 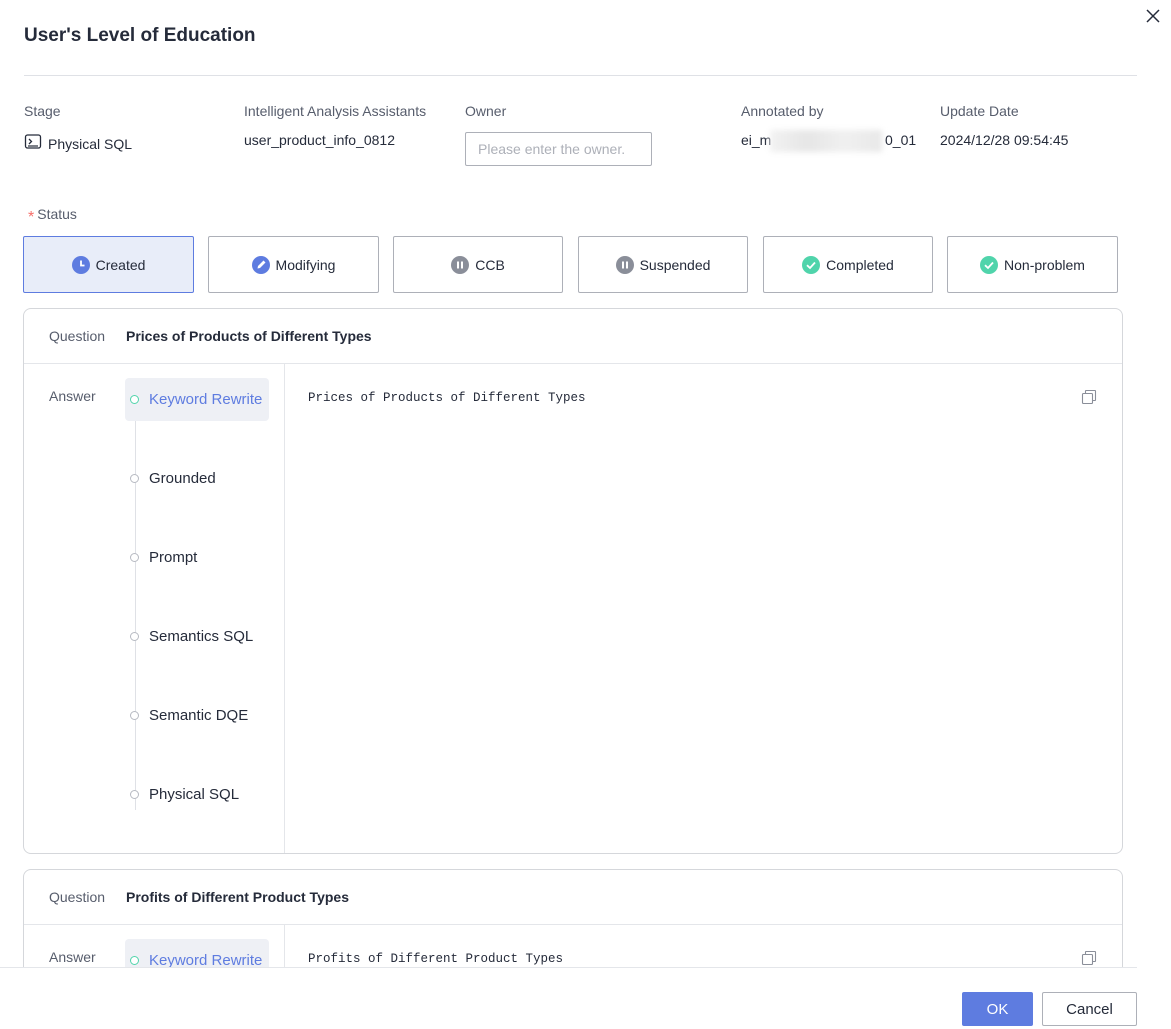 What do you see at coordinates (335, 111) in the screenshot?
I see `assistant-label: Intelligent Analysis Assistants` at bounding box center [335, 111].